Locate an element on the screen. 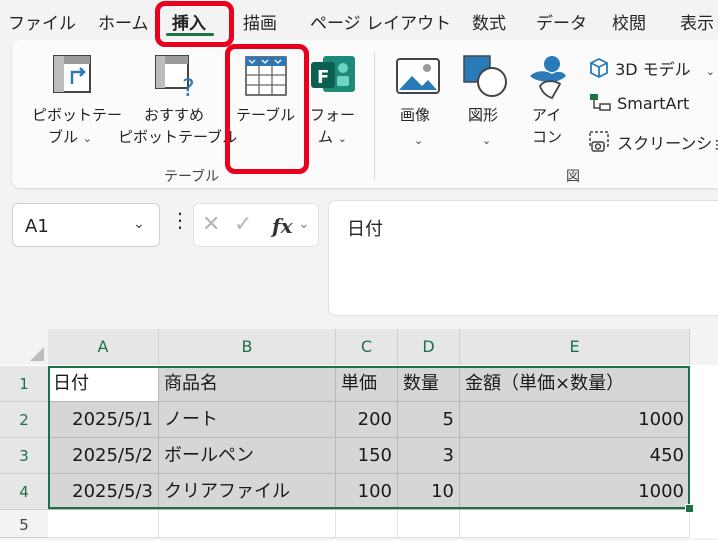  shapes-button: 図形 ⌄ is located at coordinates (486, 100).